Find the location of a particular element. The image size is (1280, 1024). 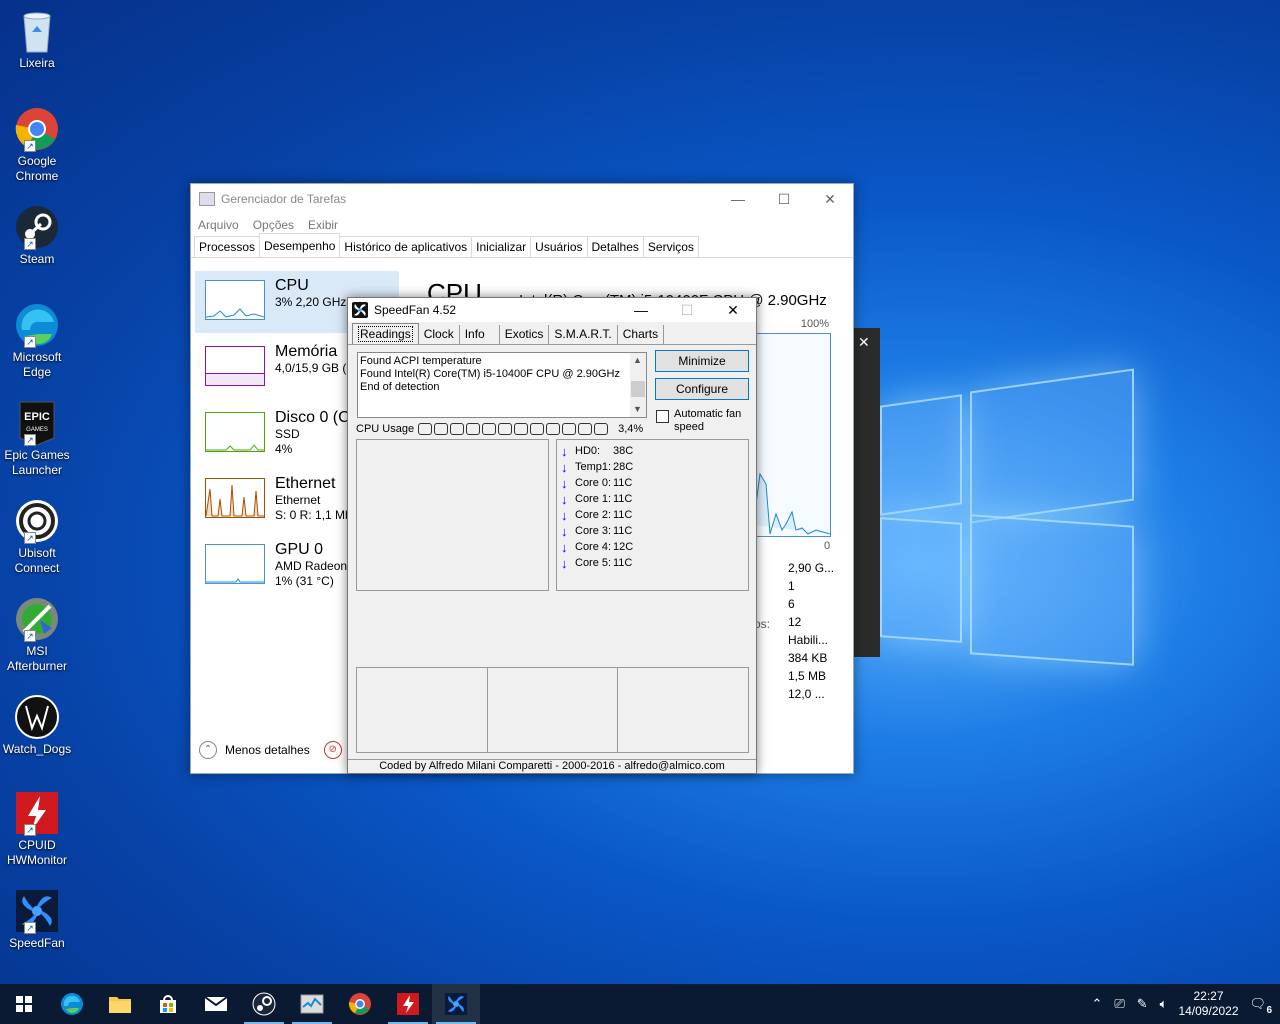

tab-processos: Processos is located at coordinates (227, 246).